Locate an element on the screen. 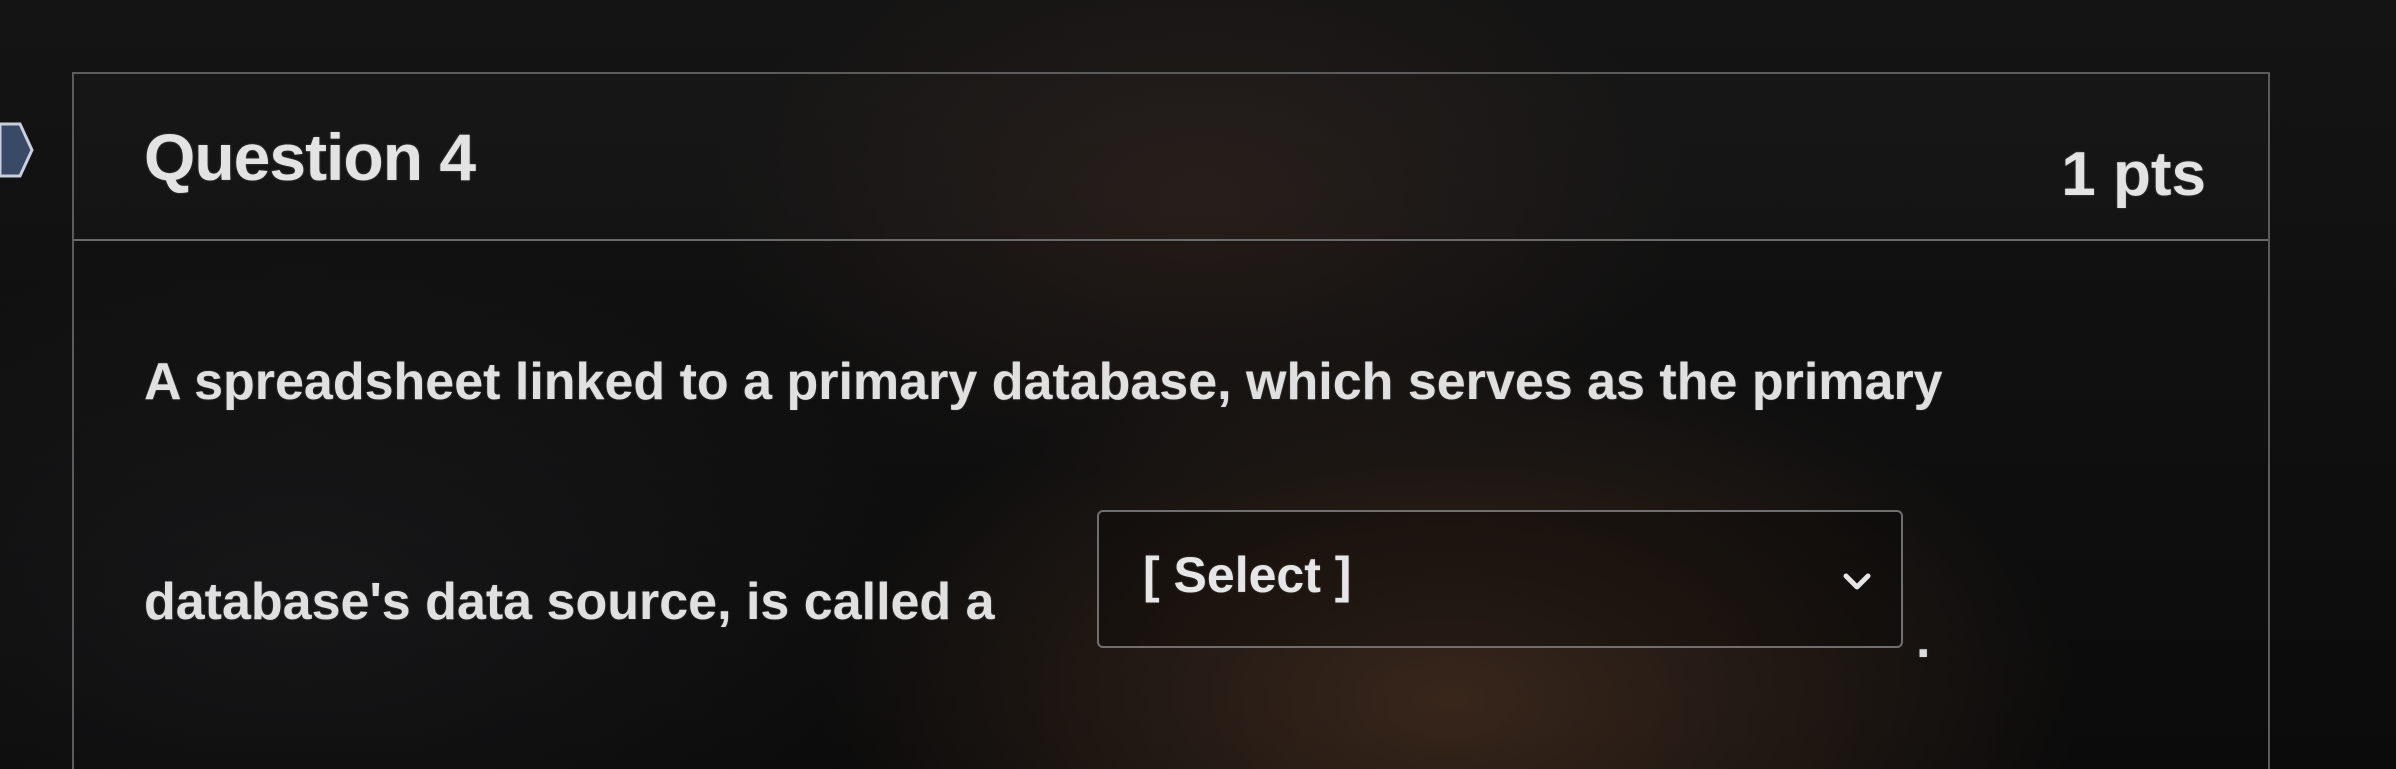 The height and width of the screenshot is (769, 2396). question-text-line-2: database's data source, is called a is located at coordinates (569, 602).